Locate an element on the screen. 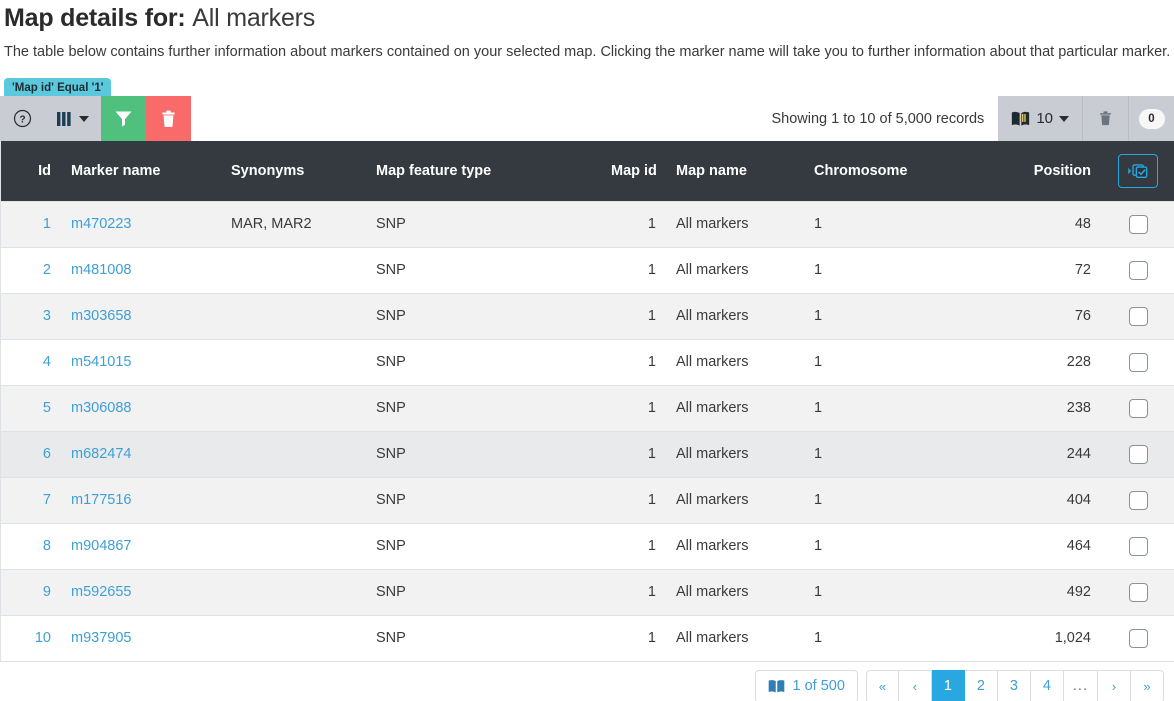 Image resolution: width=1174 pixels, height=701 pixels. marker-name-link: m904867 is located at coordinates (101, 546).